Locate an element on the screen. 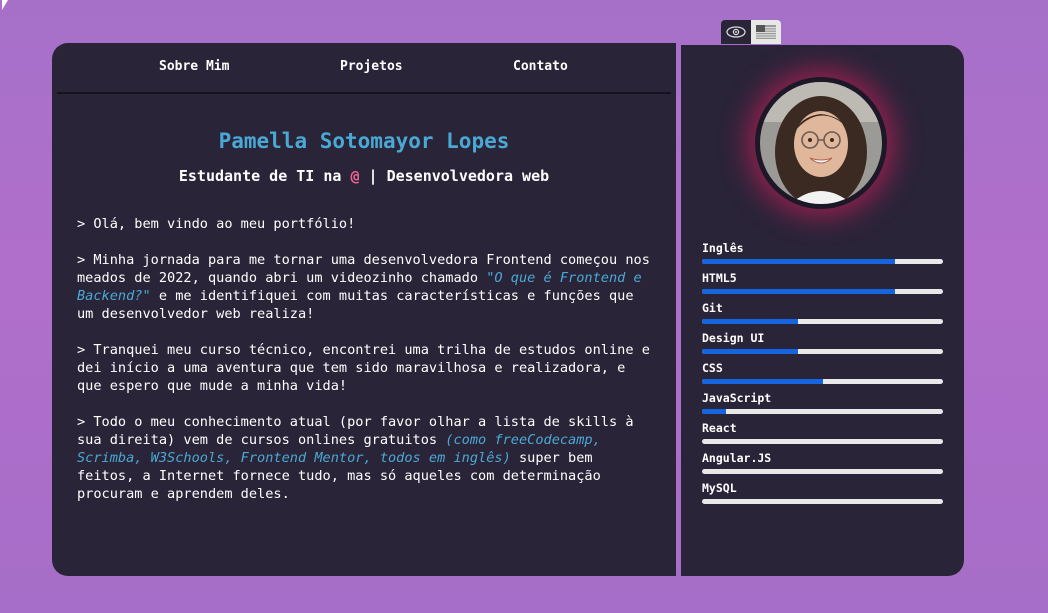 The image size is (1048, 613). bio-paragraph-1: > Olá, bem vindo ao meu portfólio! is located at coordinates (216, 224).